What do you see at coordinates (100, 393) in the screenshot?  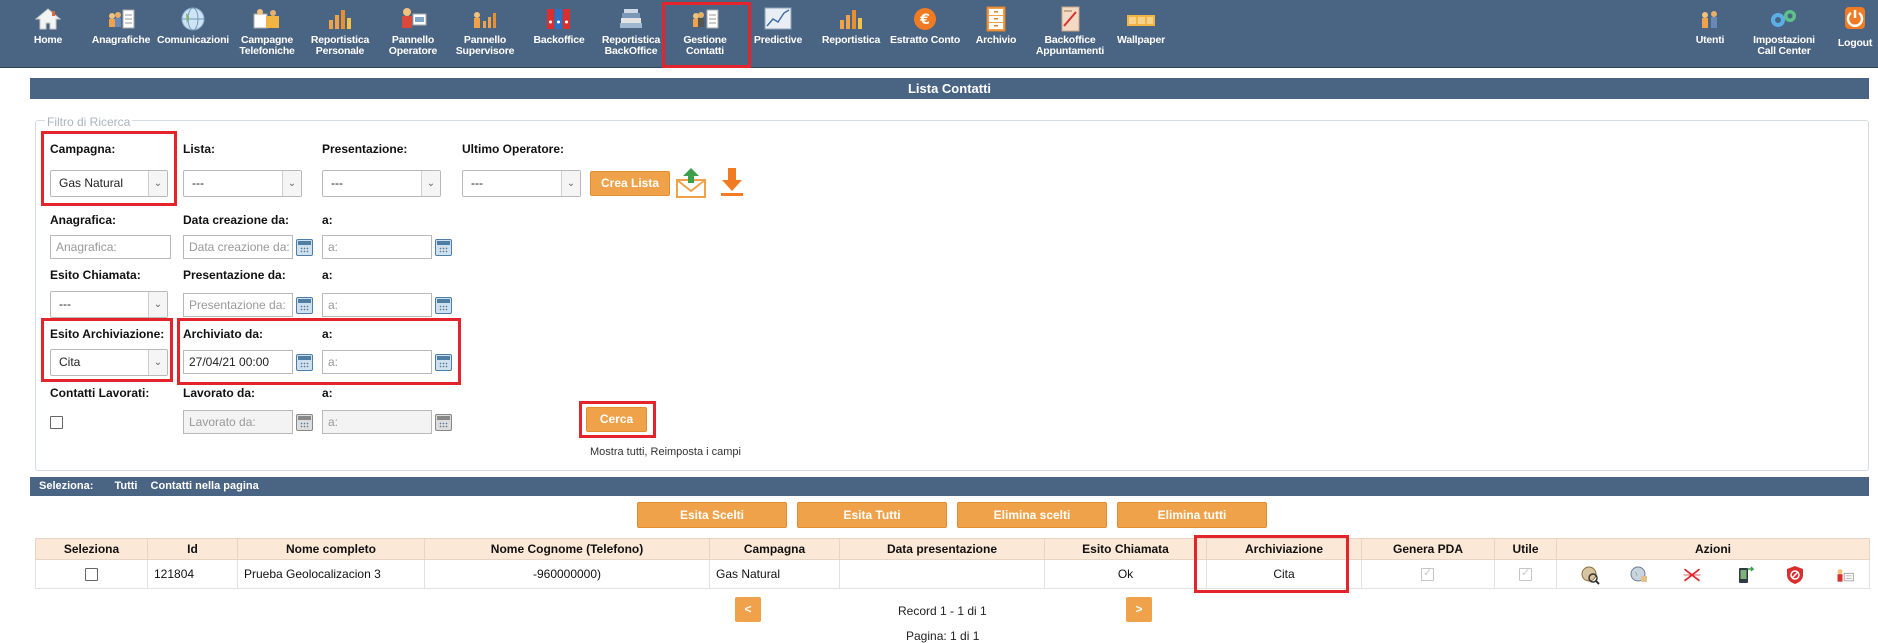 I see `contatti-lavorati-label: Contatti Lavorati:` at bounding box center [100, 393].